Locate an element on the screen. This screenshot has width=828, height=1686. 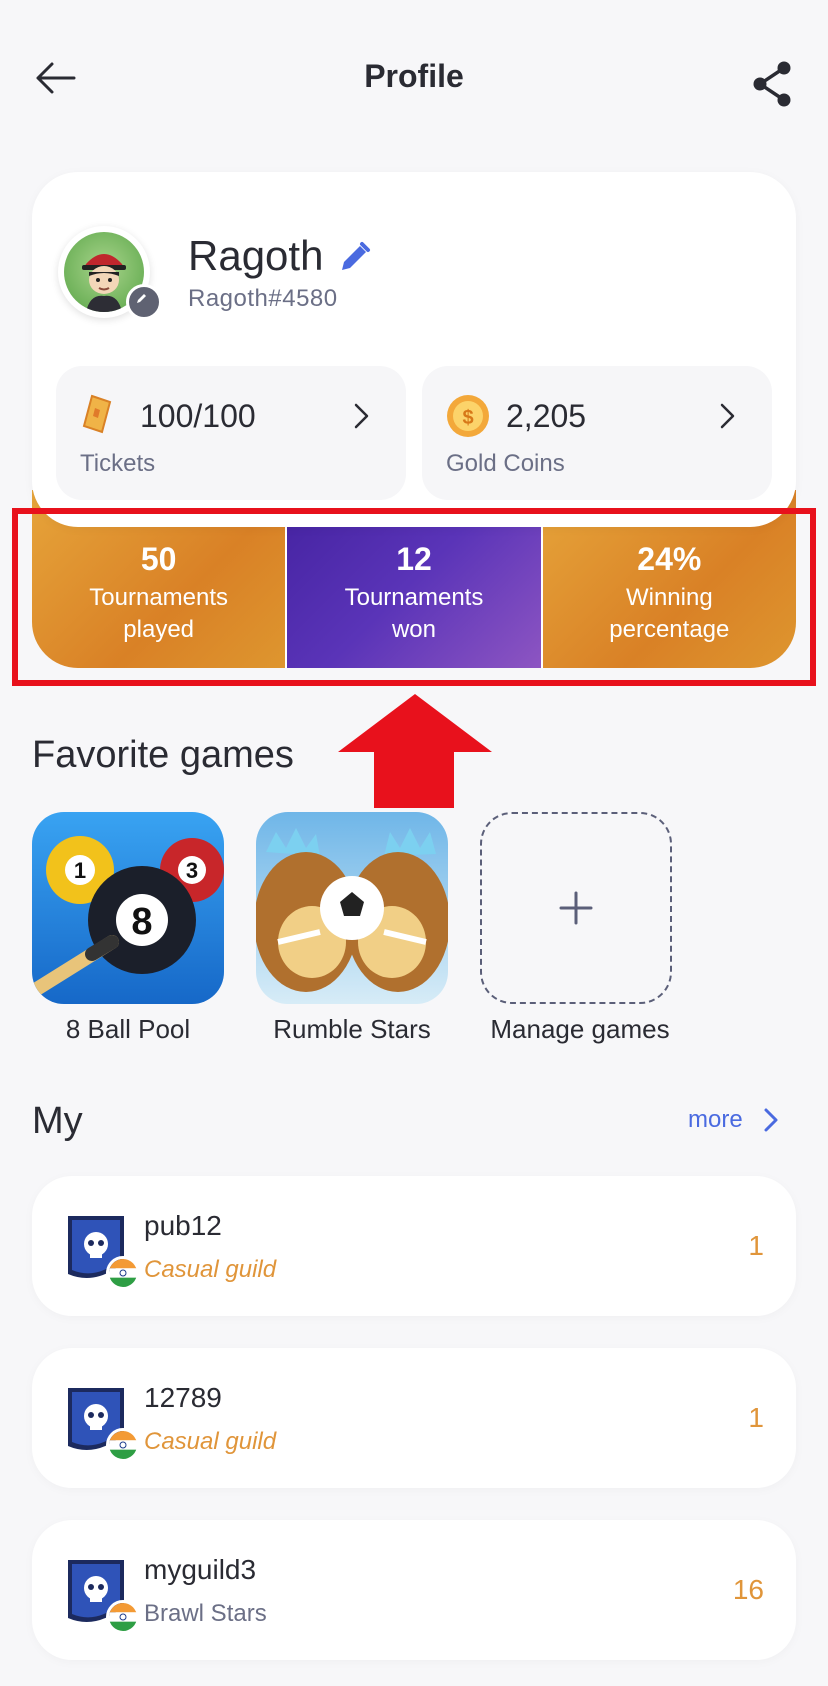
game-rumble-stars is located at coordinates (352, 908).